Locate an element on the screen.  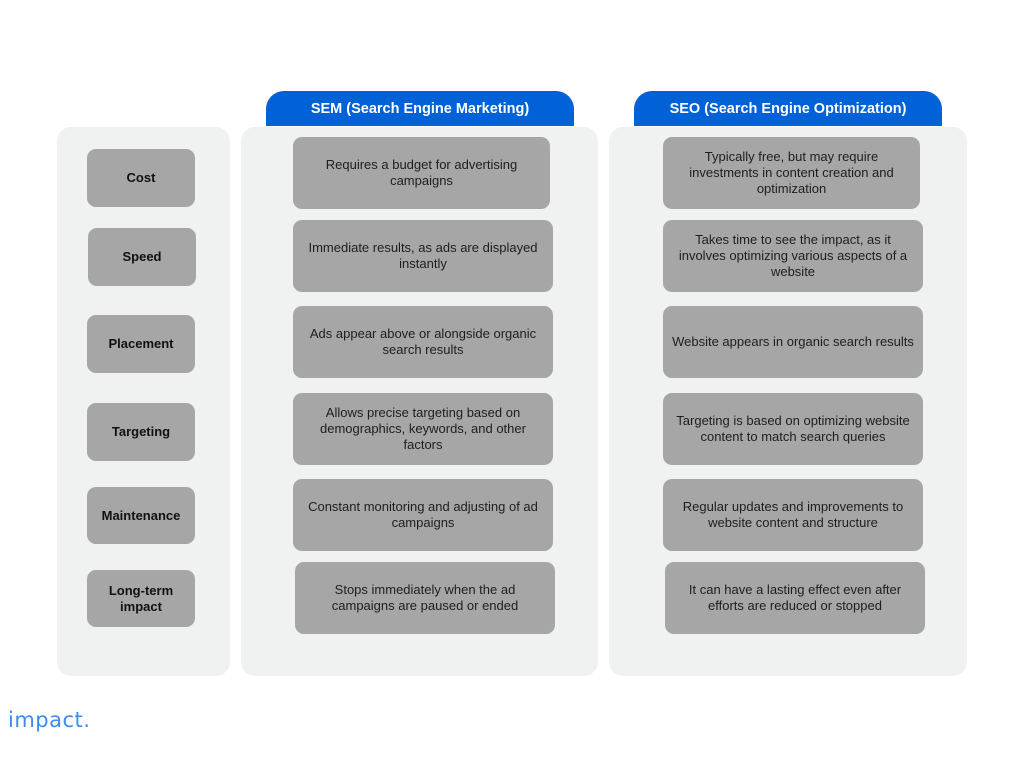
criteria-label-speed: Speed is located at coordinates (142, 257).